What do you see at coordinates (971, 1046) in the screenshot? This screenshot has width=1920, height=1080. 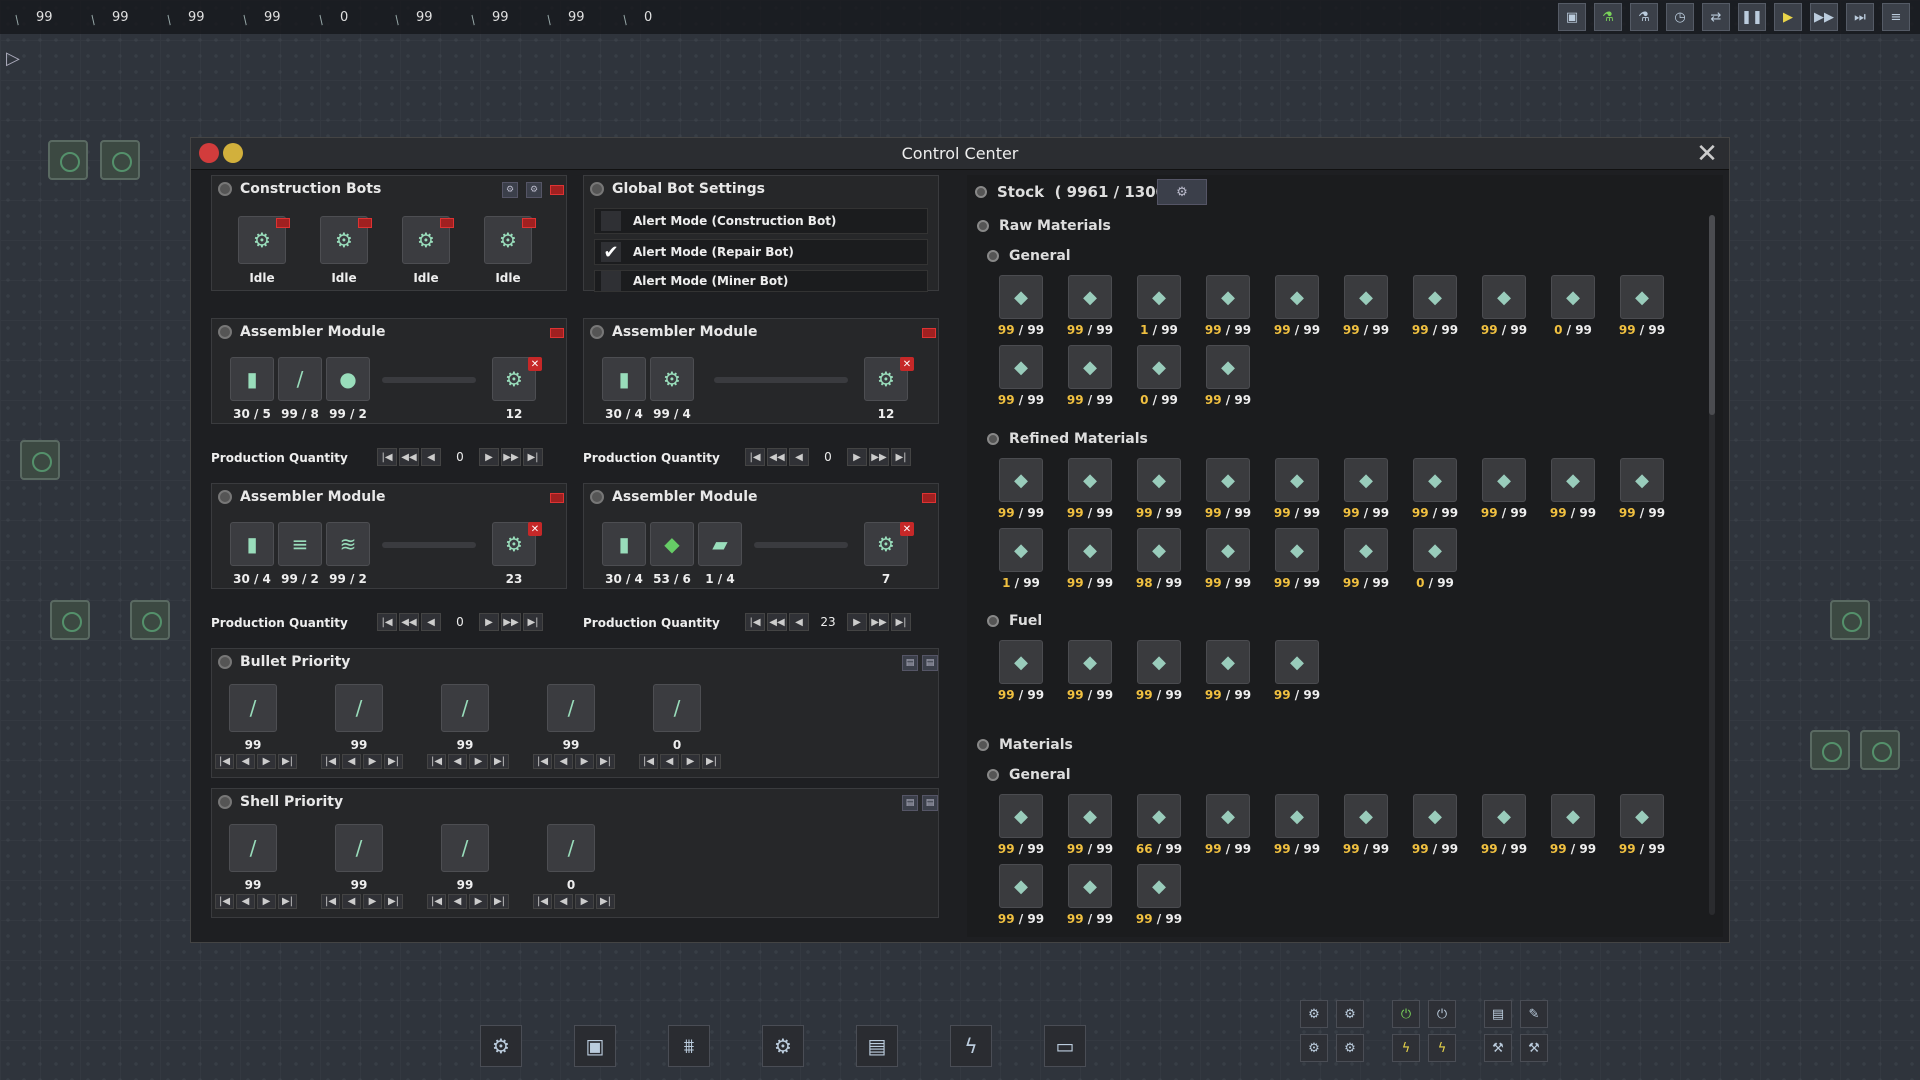 I see `power-icon: ϟ` at bounding box center [971, 1046].